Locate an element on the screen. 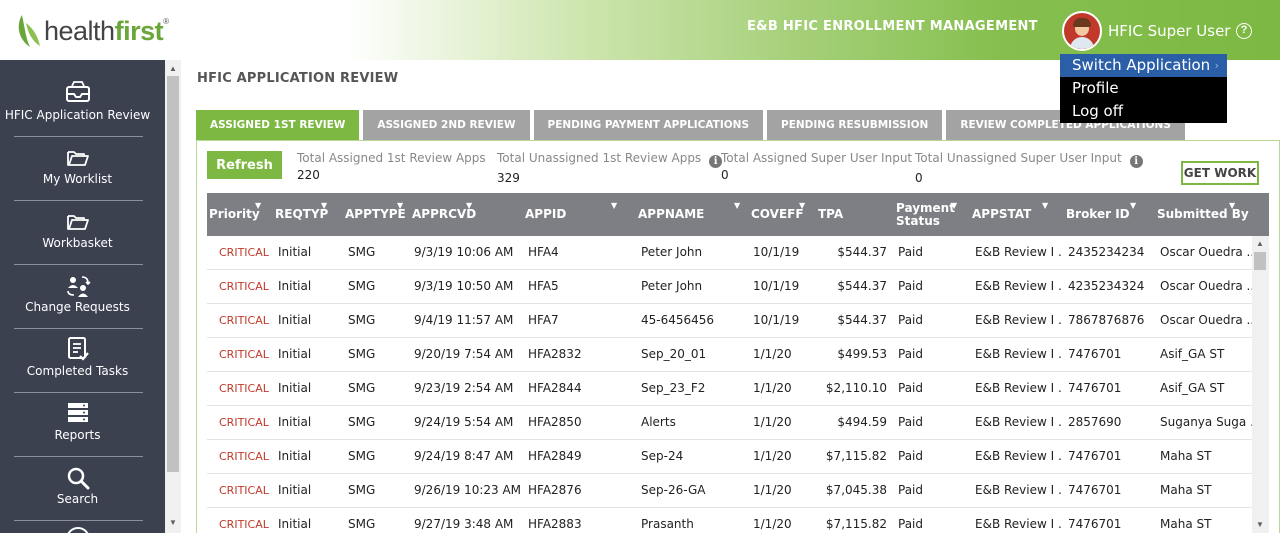  cell-broker-id: 2857690 is located at coordinates (1095, 422).